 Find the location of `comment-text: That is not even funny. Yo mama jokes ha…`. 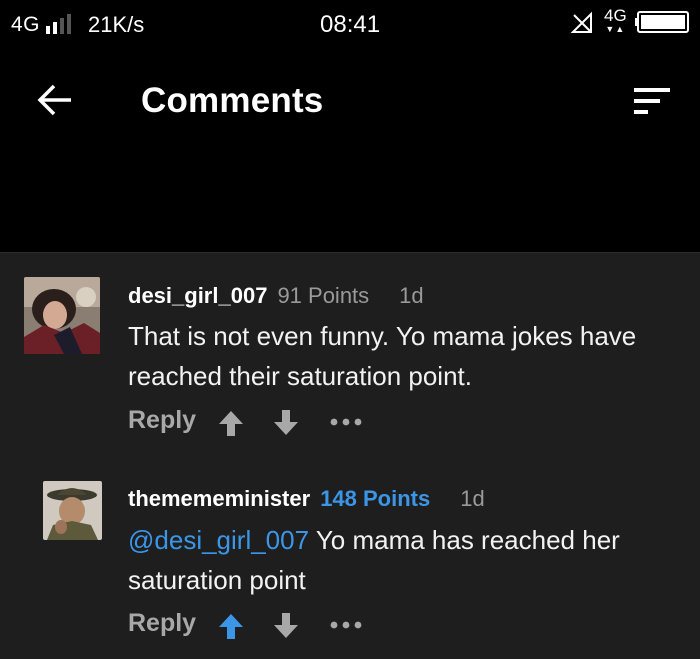

comment-text: That is not even funny. Yo mama jokes ha… is located at coordinates (382, 356).